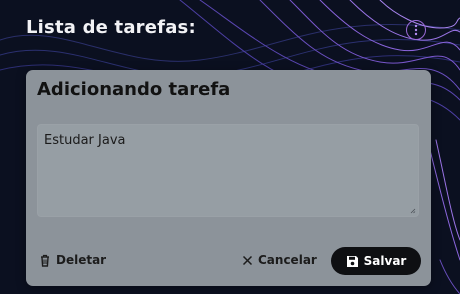 This screenshot has height=294, width=460. I want to click on delete-button: Deletar, so click(72, 260).